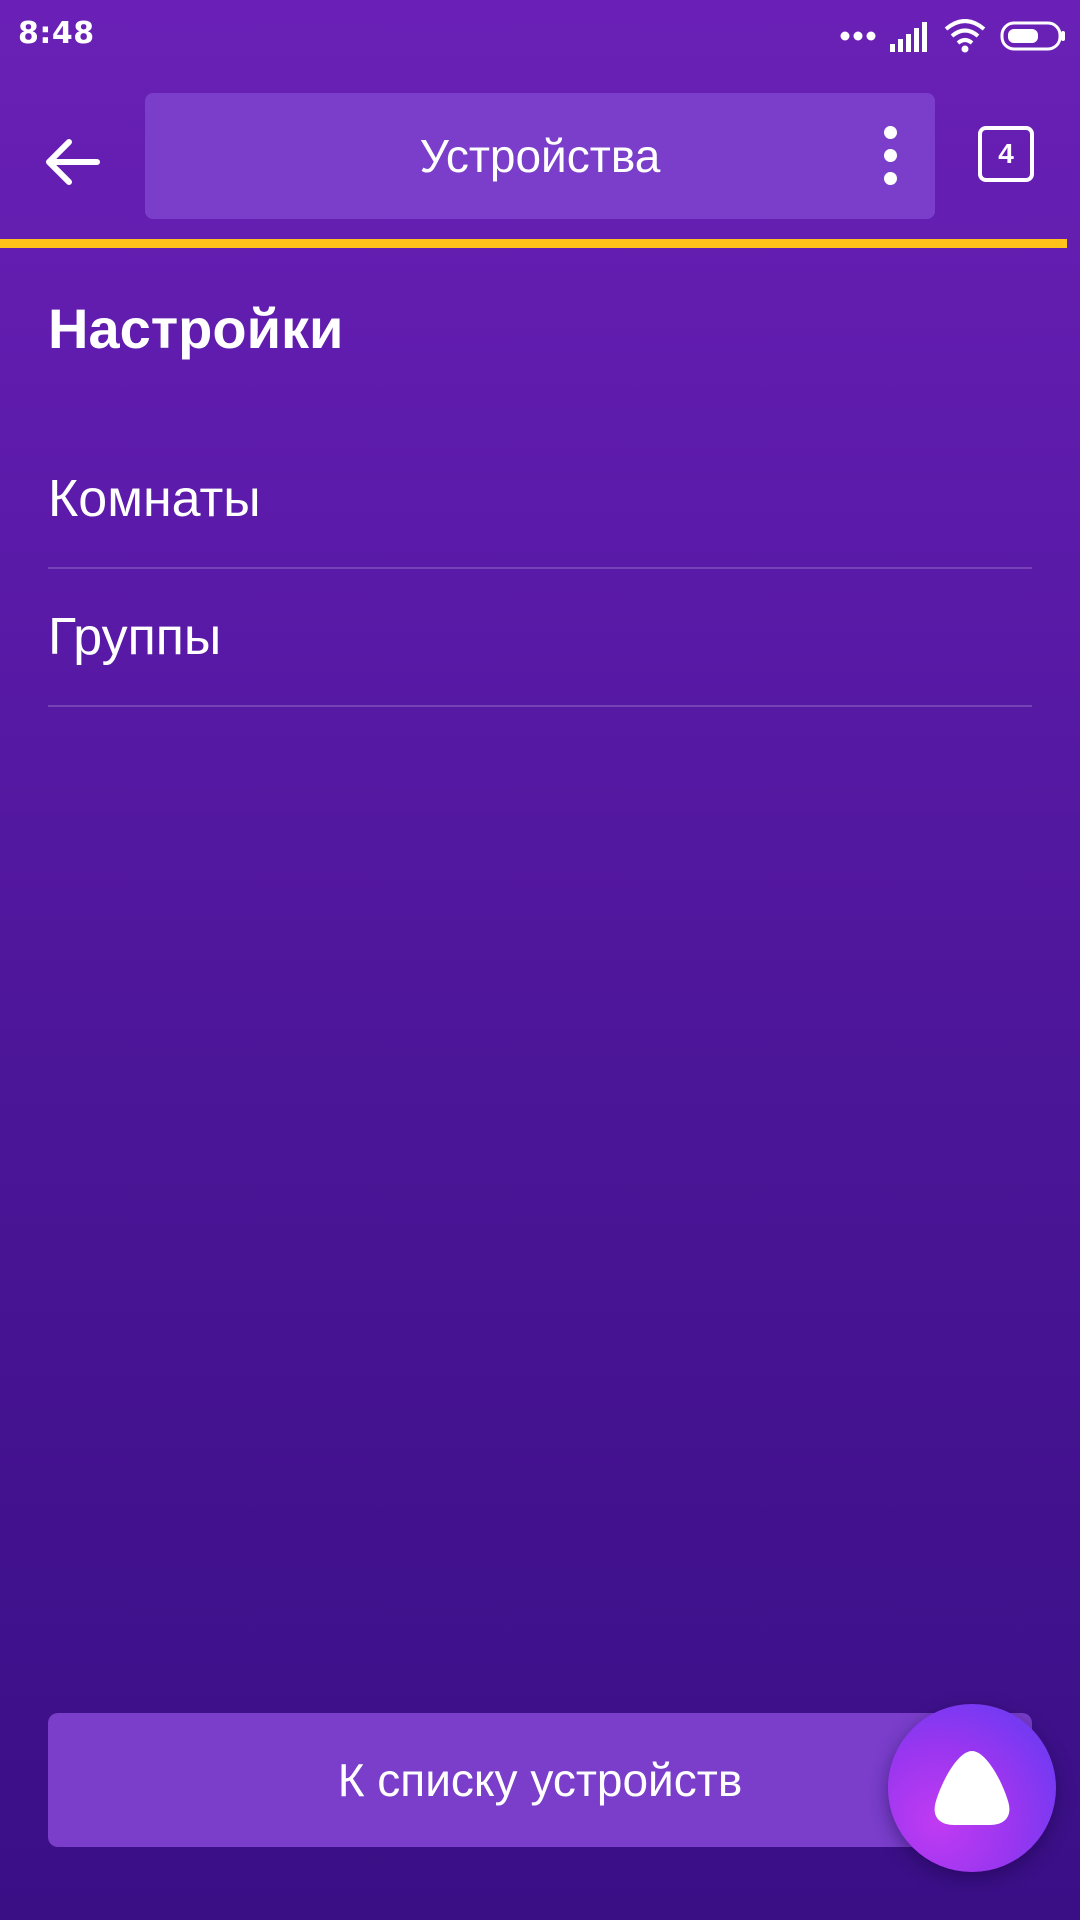 The width and height of the screenshot is (1080, 1920). I want to click on alice-icon, so click(972, 1788).